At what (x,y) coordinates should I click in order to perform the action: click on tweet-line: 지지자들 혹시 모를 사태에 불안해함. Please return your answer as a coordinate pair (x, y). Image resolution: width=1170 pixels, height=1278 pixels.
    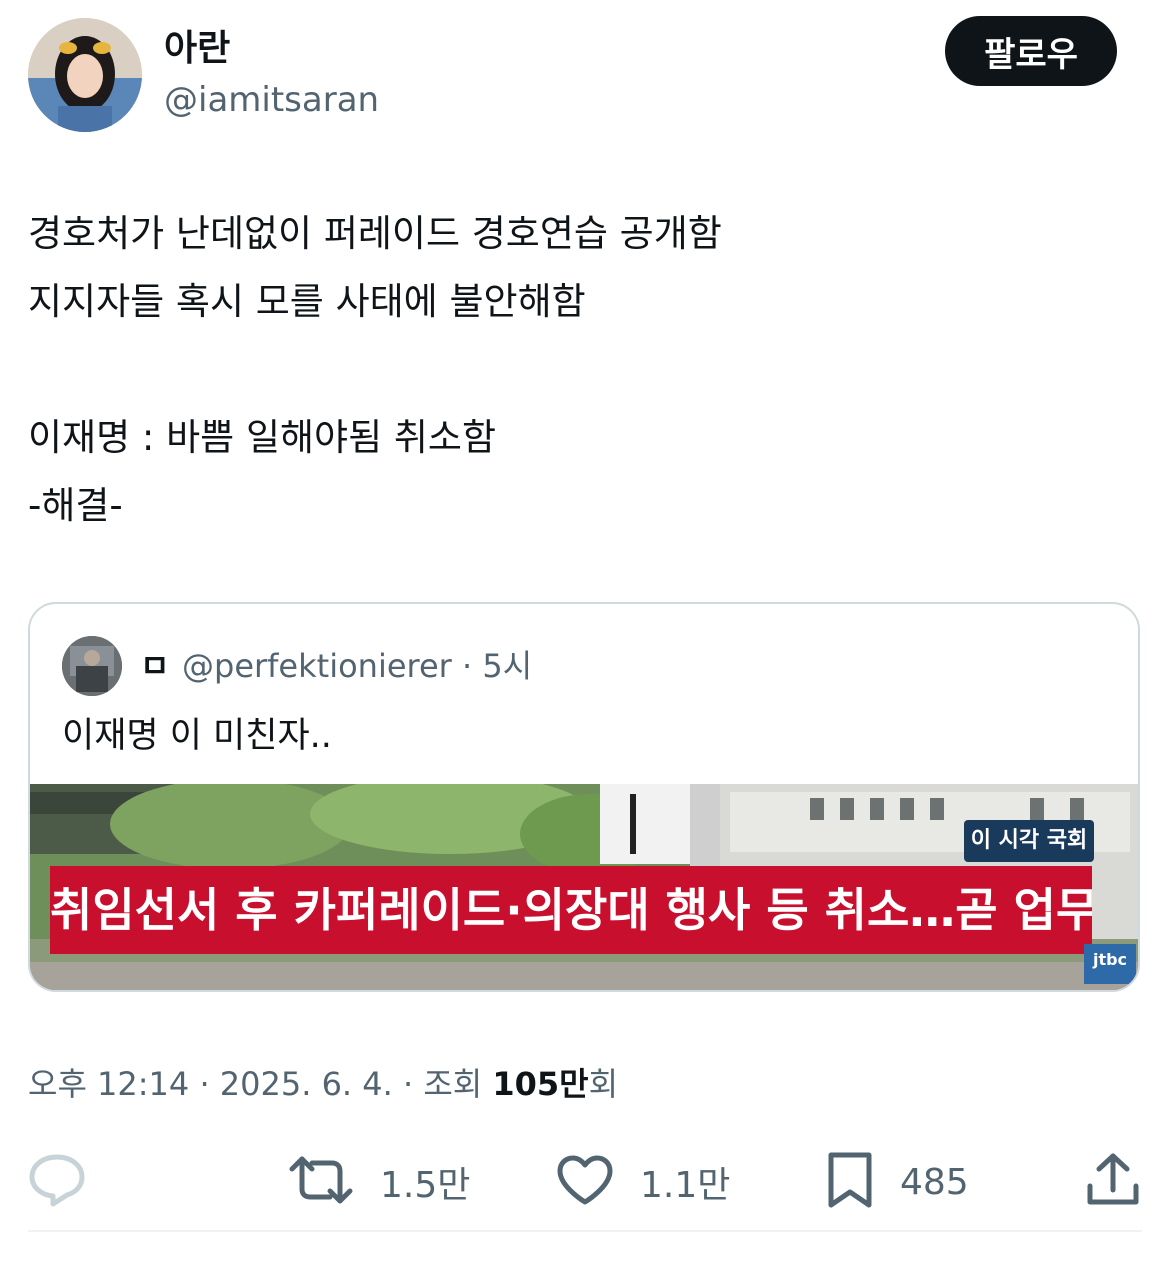
    Looking at the image, I should click on (307, 301).